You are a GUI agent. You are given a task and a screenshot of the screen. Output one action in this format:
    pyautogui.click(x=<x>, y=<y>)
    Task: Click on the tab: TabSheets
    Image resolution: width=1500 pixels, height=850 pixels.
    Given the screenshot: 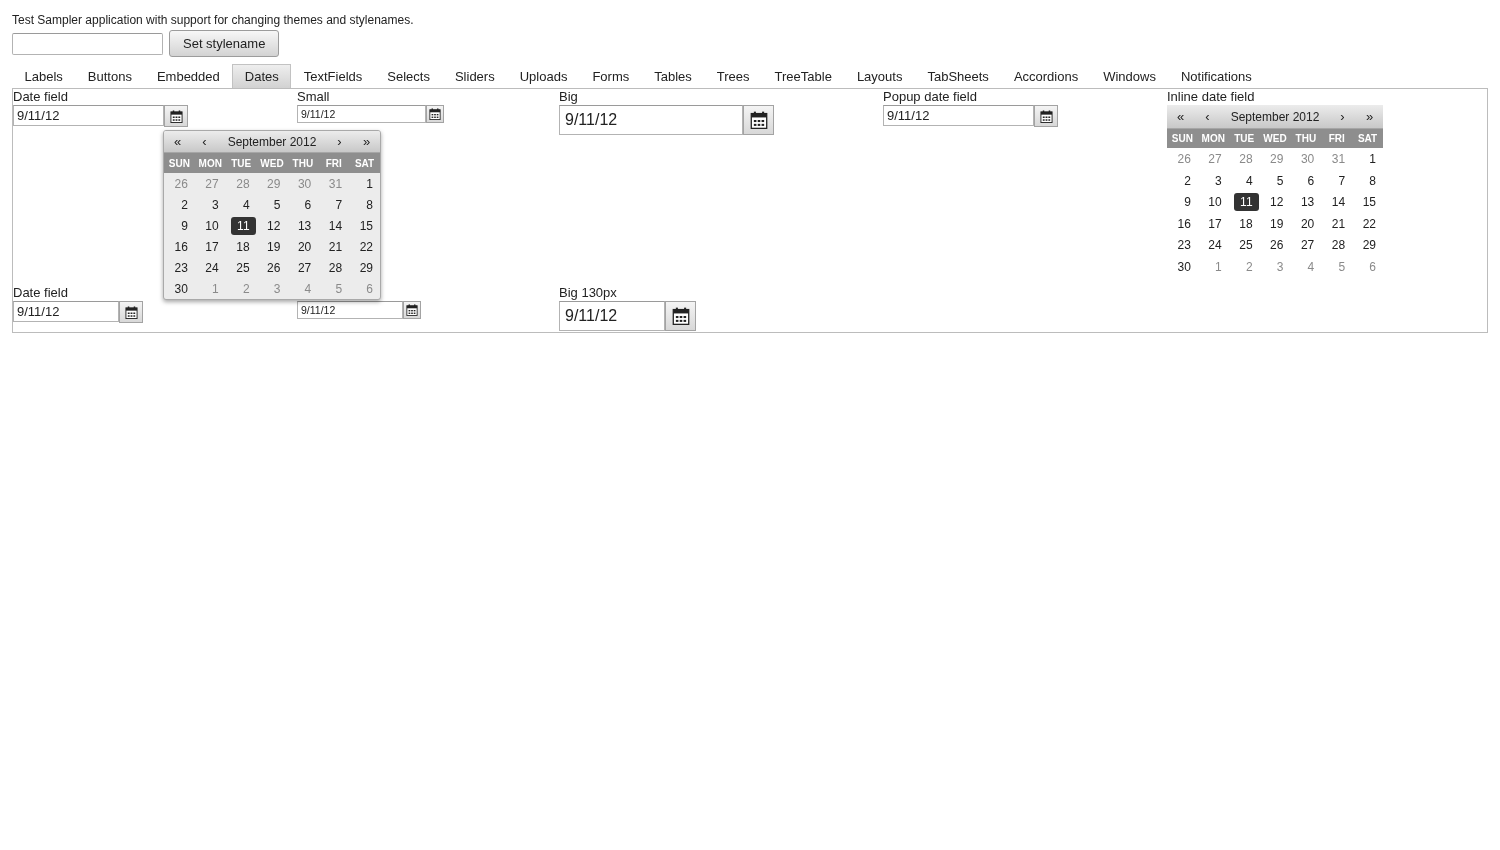 What is the action you would take?
    pyautogui.click(x=958, y=76)
    